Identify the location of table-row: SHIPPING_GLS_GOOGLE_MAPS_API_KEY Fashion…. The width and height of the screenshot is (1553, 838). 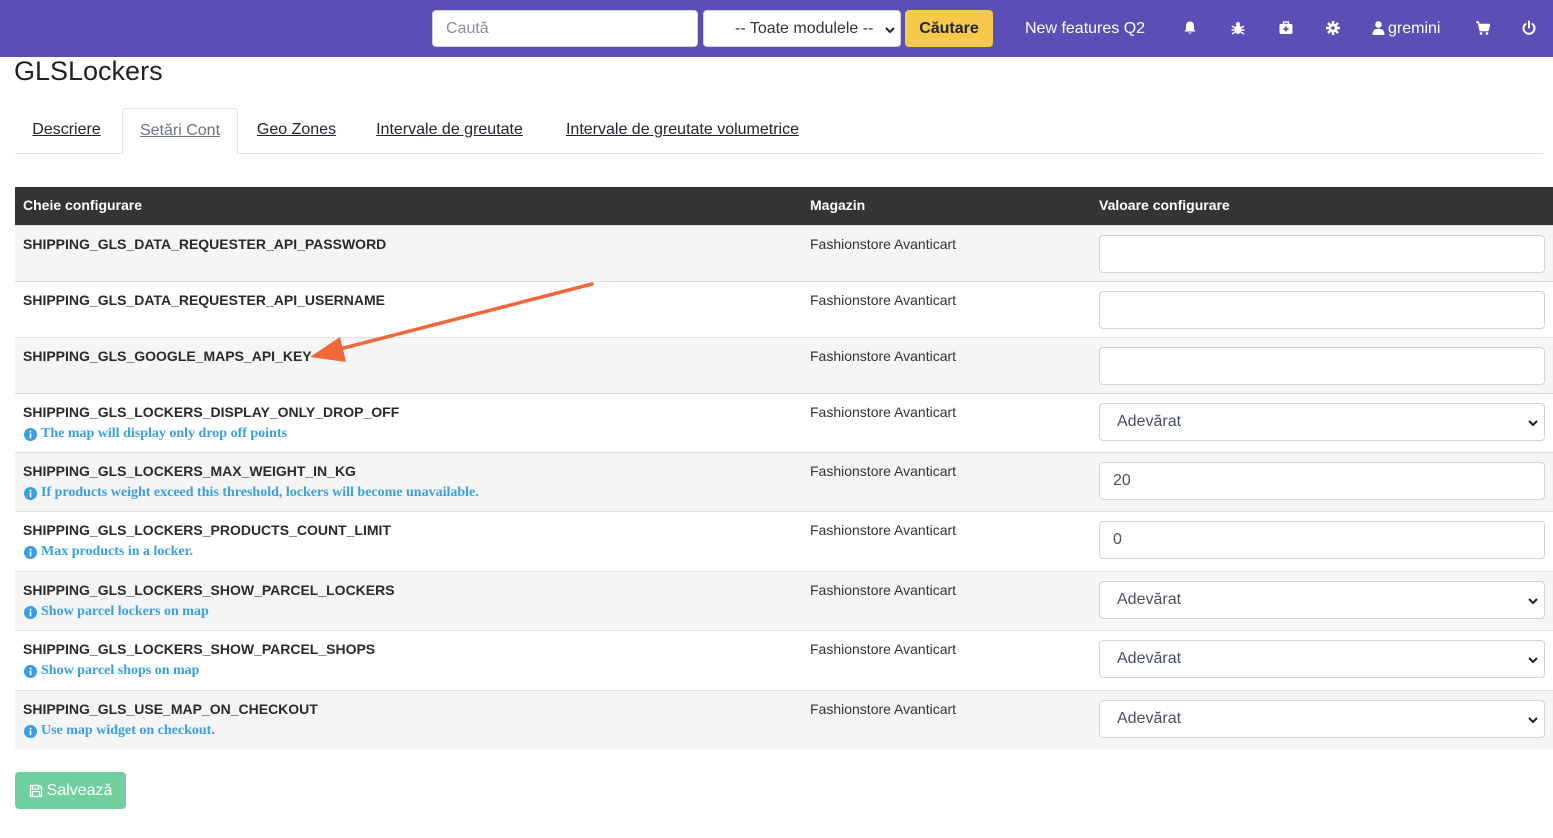
(784, 365).